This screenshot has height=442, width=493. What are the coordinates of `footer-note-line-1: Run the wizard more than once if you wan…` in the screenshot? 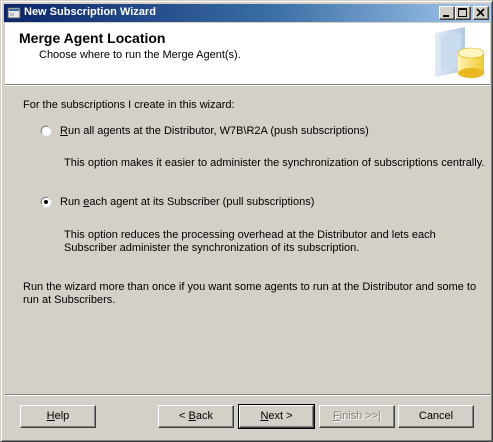 It's located at (250, 287).